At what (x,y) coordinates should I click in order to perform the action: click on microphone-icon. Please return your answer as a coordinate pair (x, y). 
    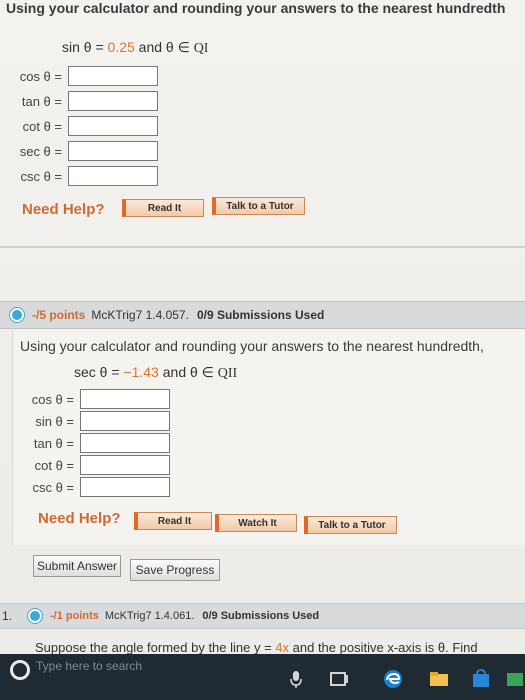
    Looking at the image, I should click on (296, 679).